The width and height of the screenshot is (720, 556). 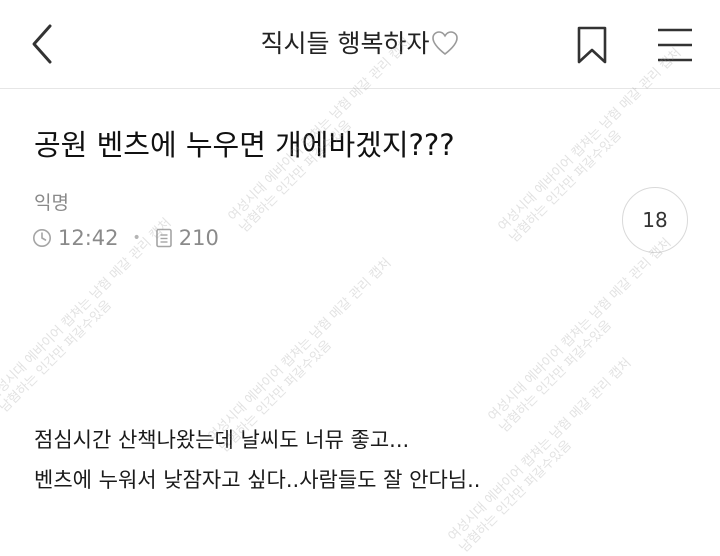 I want to click on board-title-text: 직시들 행복하자, so click(x=345, y=43).